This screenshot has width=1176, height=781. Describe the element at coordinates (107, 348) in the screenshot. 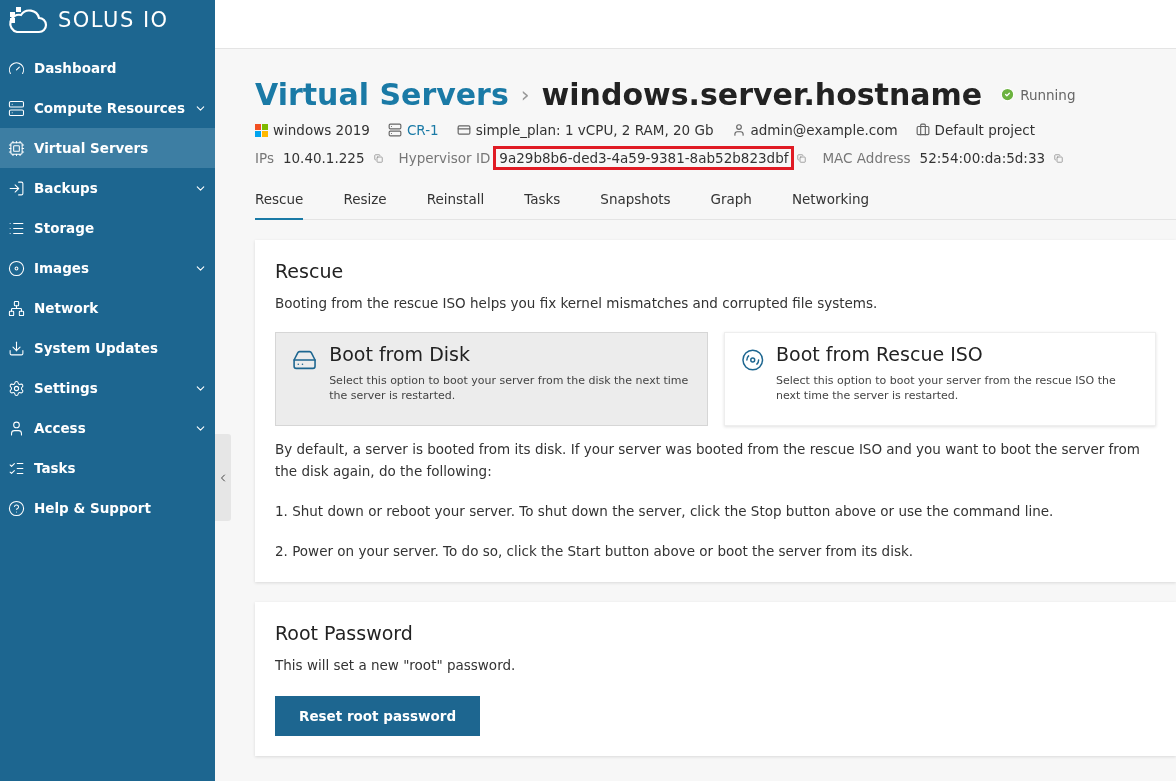

I see `sidebar-item: System Updates` at that location.